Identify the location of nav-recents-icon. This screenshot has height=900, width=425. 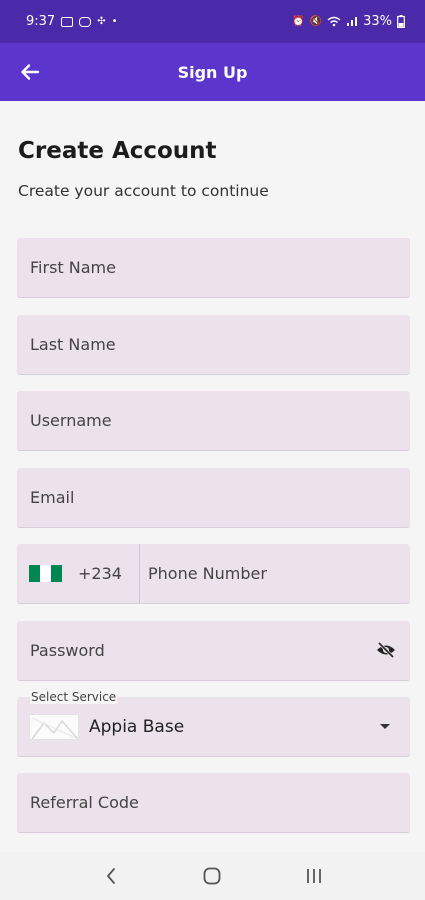
(314, 876).